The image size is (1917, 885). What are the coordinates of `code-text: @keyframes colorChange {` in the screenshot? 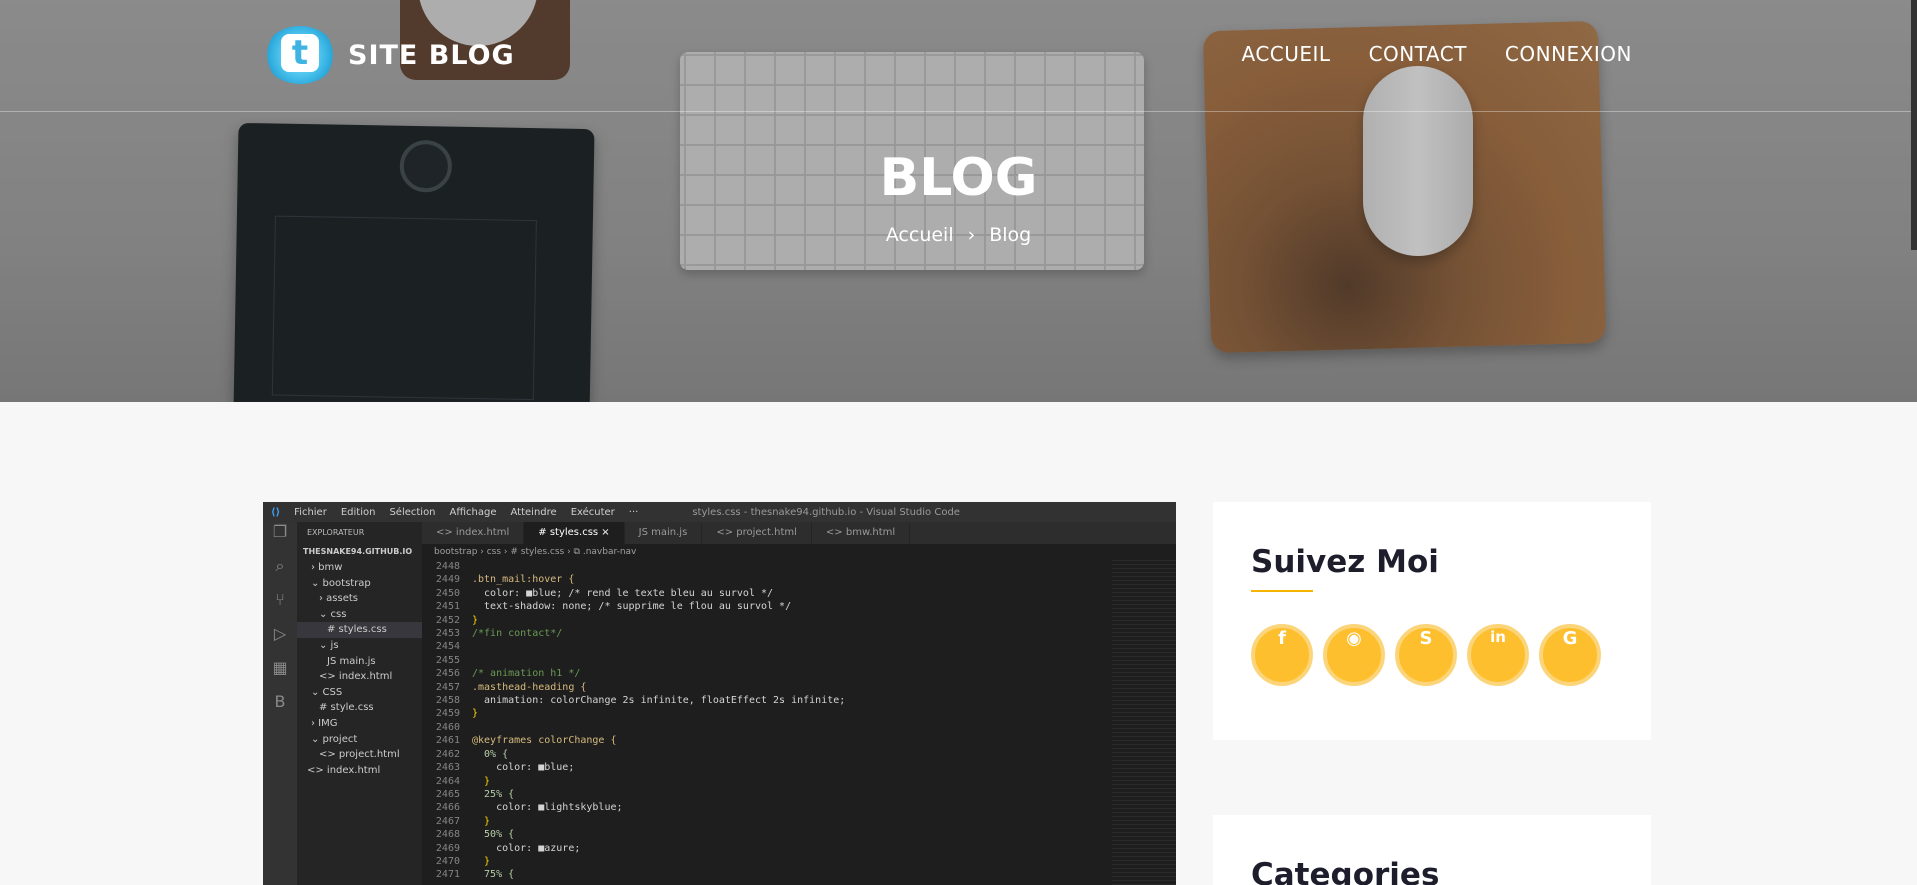 It's located at (544, 741).